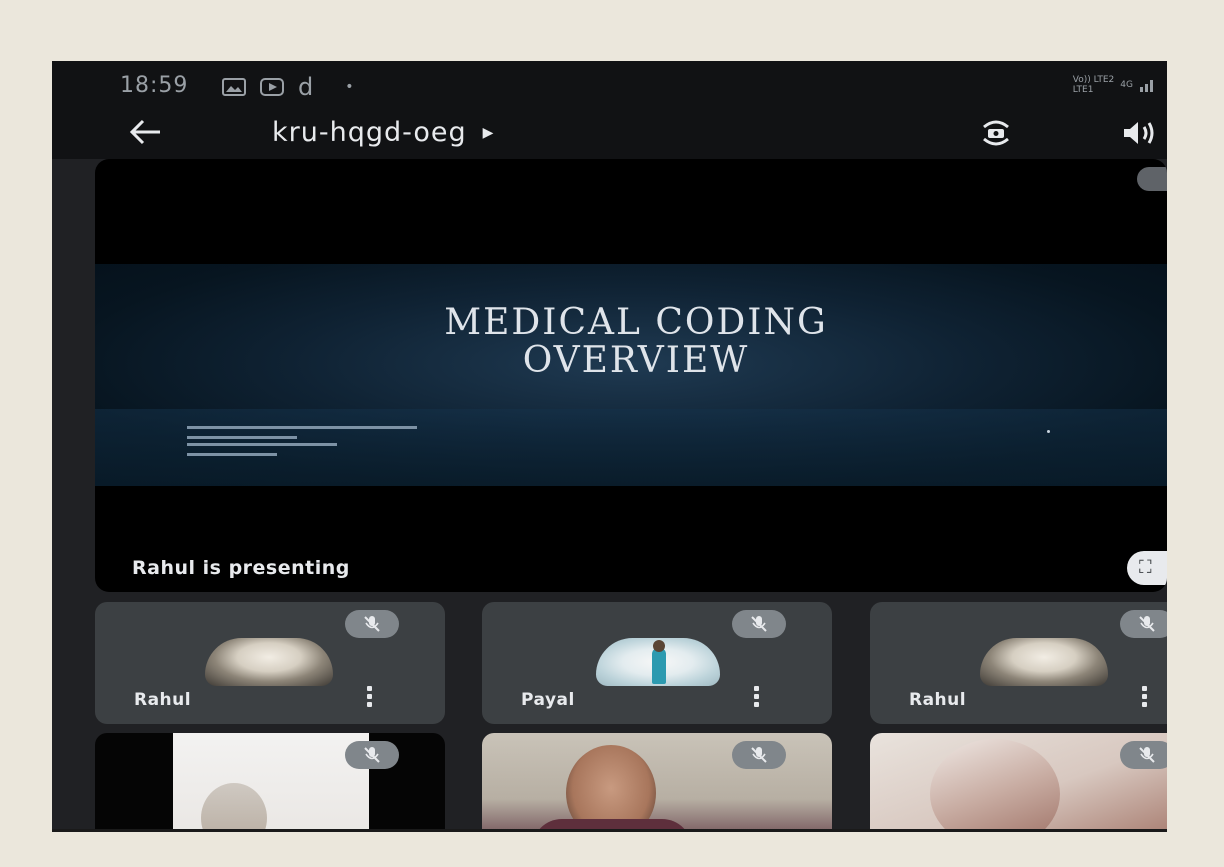 The image size is (1224, 867). Describe the element at coordinates (609, 85) in the screenshot. I see `status-bar: 18:59 d • Vo)) LTE2 LTE1 4G` at that location.